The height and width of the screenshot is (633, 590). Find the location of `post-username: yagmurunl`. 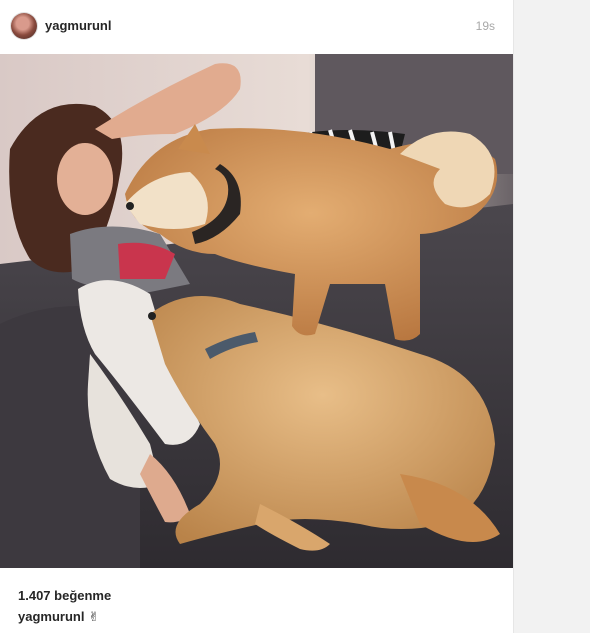

post-username: yagmurunl is located at coordinates (78, 25).